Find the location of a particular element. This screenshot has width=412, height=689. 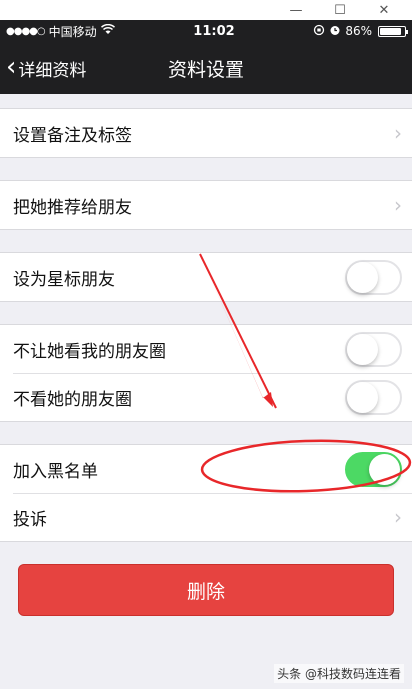

close-icon: ✕ is located at coordinates (384, 10).